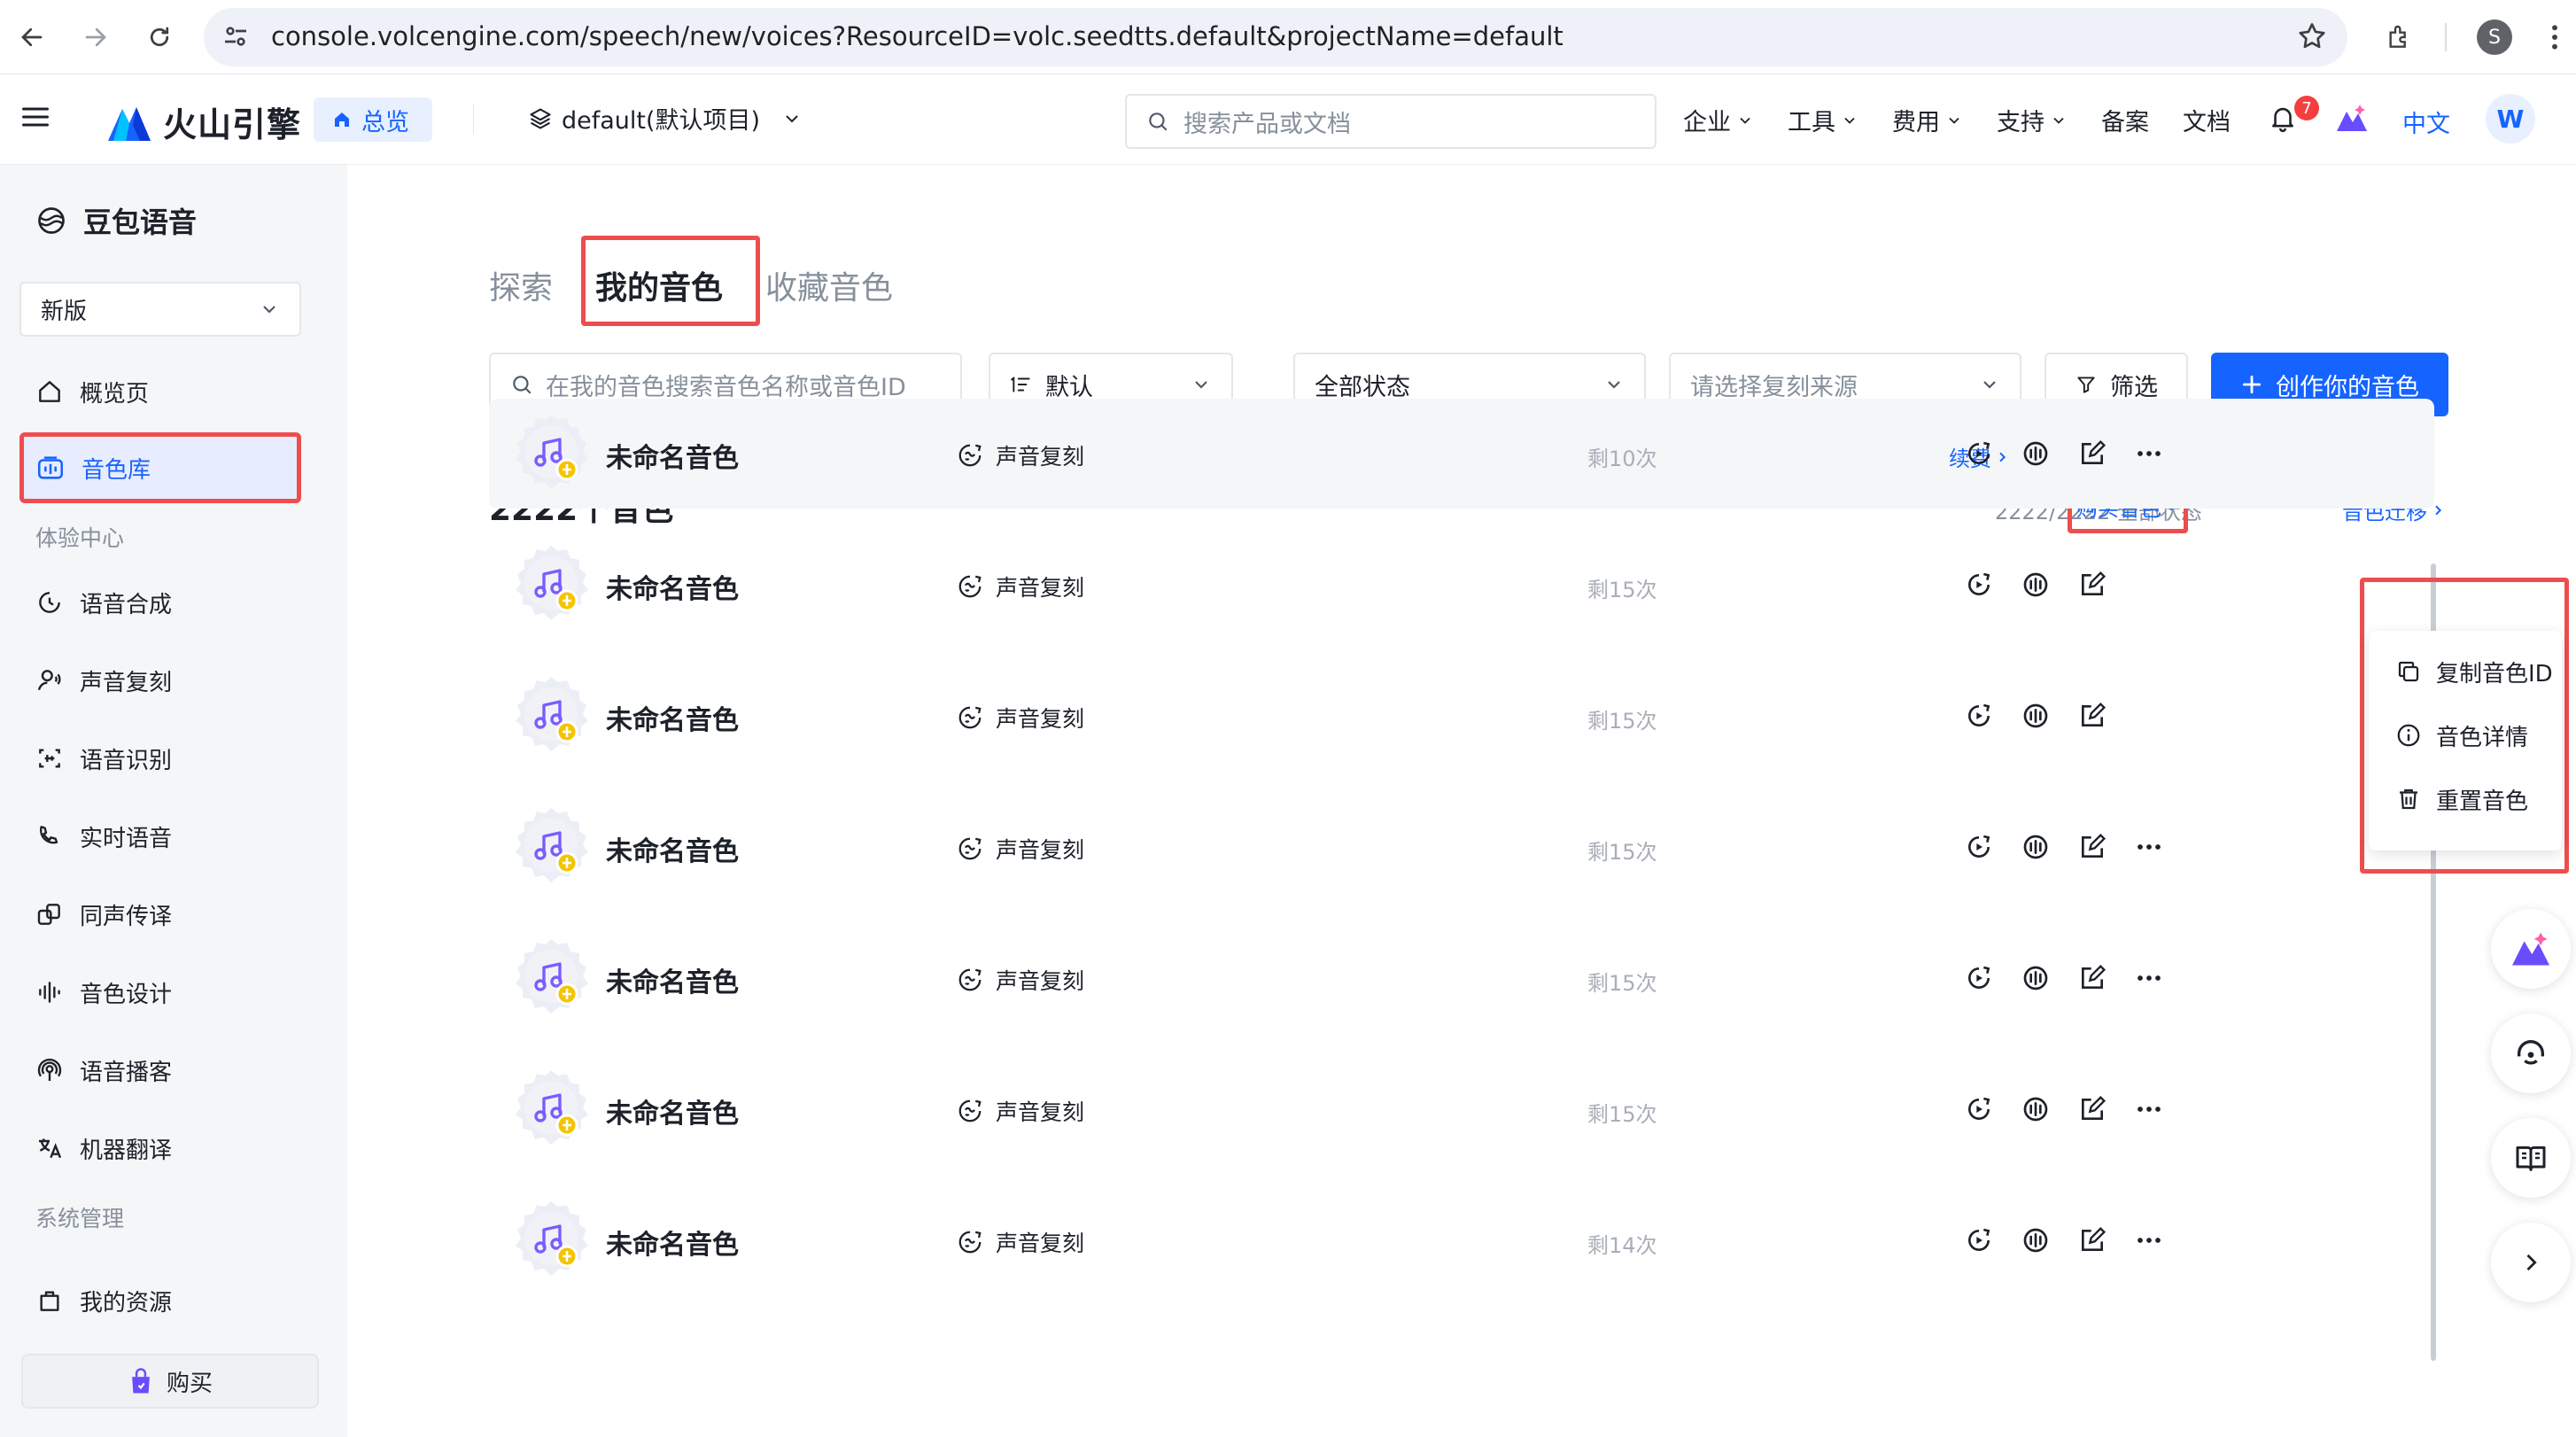 The height and width of the screenshot is (1437, 2576). What do you see at coordinates (2531, 949) in the screenshot?
I see `floating-ai-assistant-button` at bounding box center [2531, 949].